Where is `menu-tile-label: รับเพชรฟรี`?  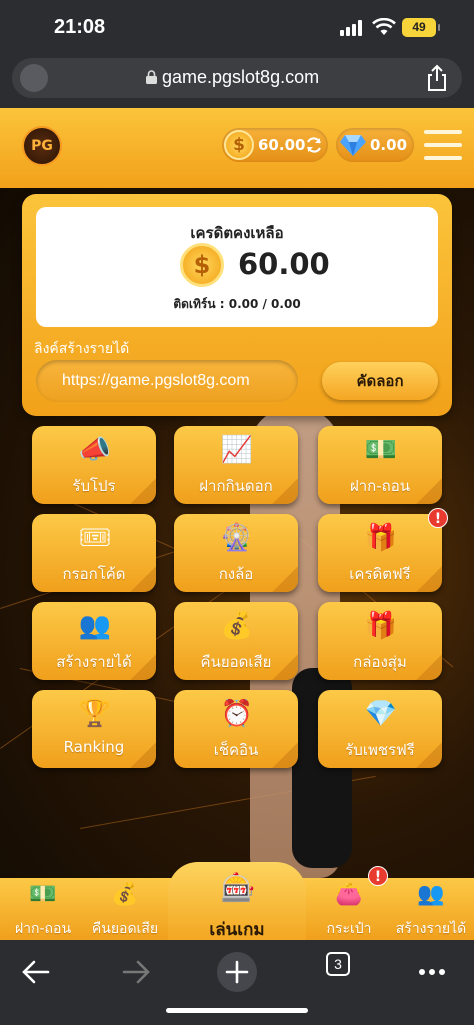 menu-tile-label: รับเพชรฟรี is located at coordinates (380, 750).